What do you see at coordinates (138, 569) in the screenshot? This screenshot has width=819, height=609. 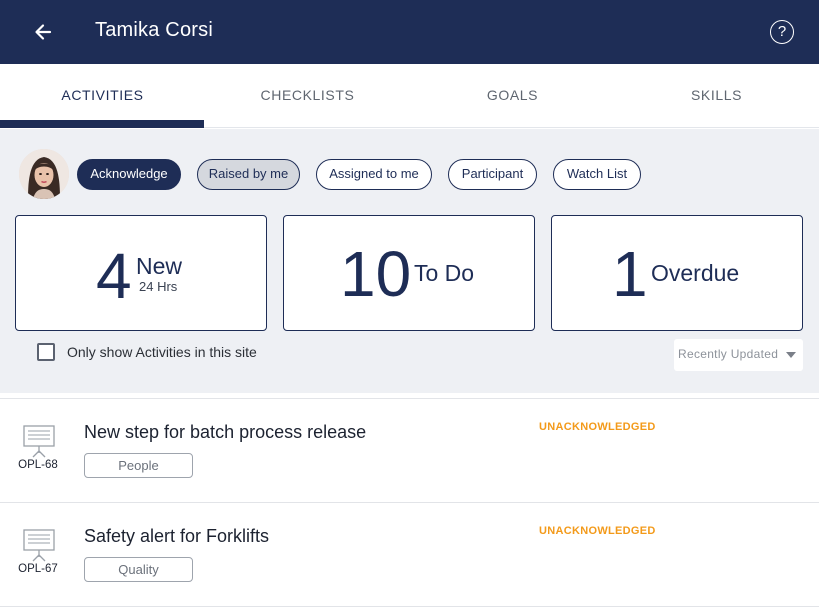 I see `activity-tag: Quality` at bounding box center [138, 569].